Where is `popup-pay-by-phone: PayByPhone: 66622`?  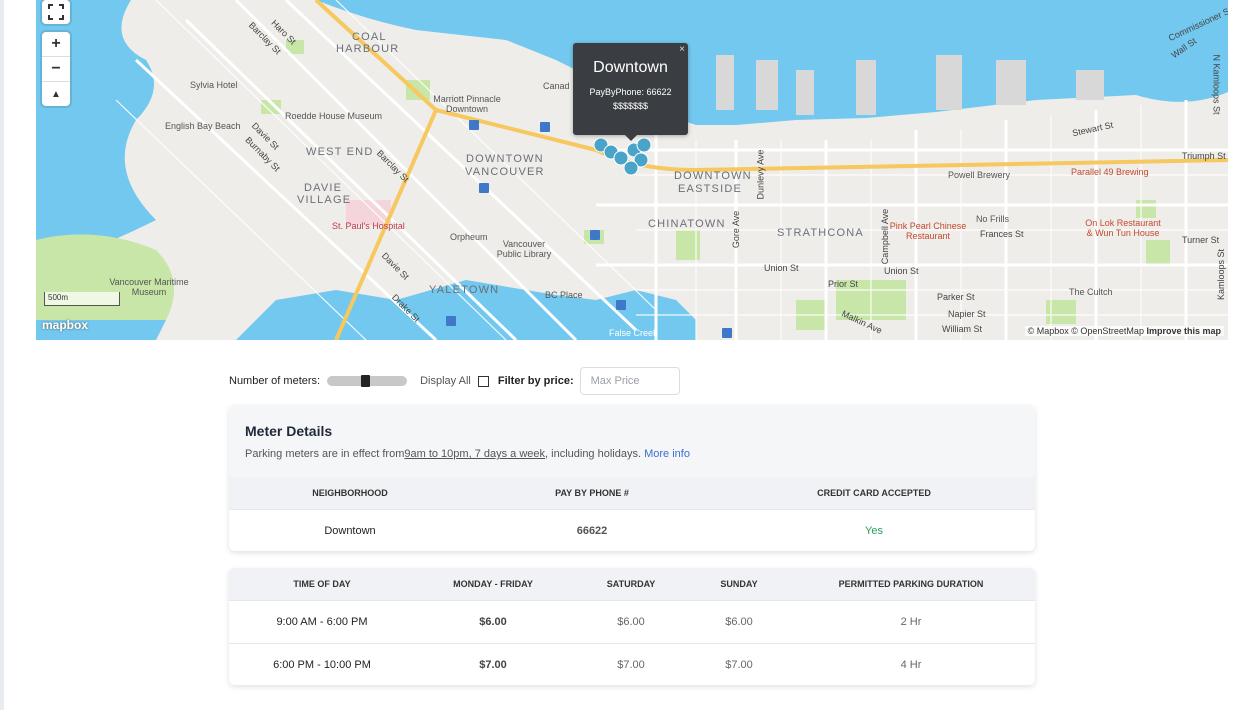 popup-pay-by-phone: PayByPhone: 66622 is located at coordinates (630, 92).